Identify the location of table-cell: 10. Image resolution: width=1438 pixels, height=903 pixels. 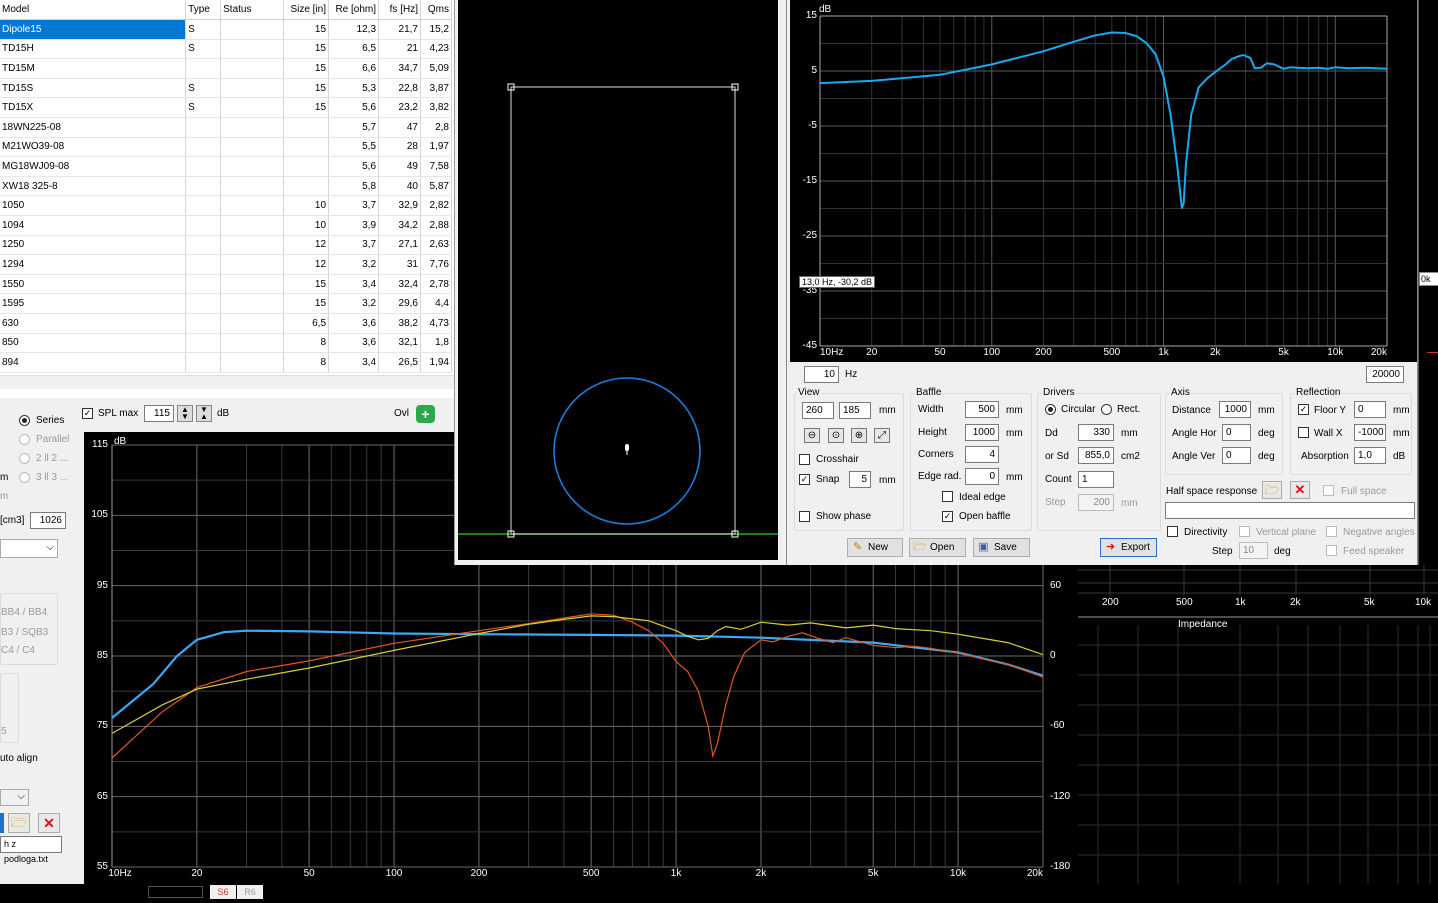
(306, 225).